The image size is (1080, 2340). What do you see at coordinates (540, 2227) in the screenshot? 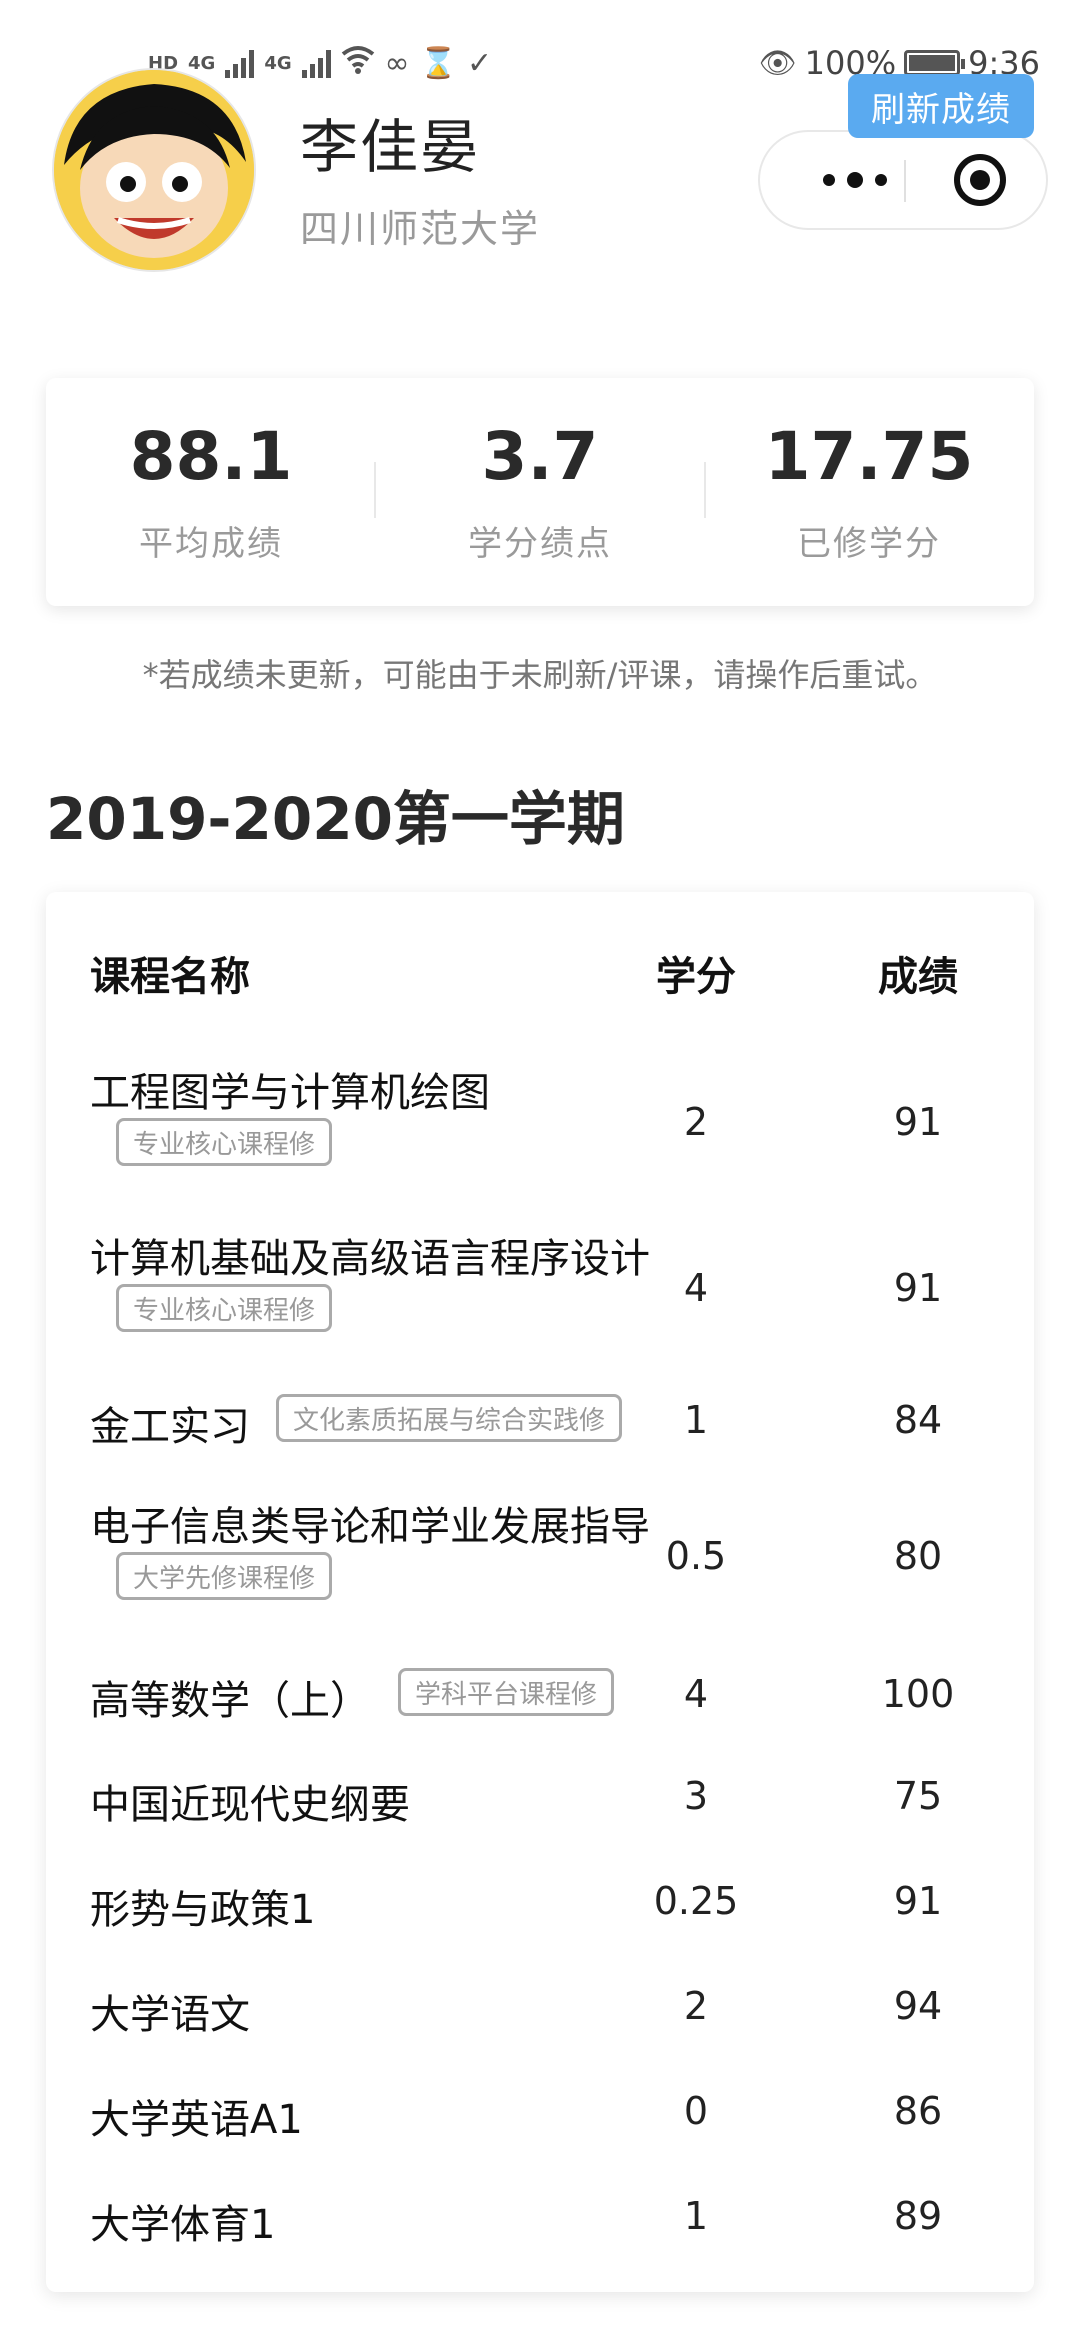
I see `table-row: 大学体育1 1 89` at bounding box center [540, 2227].